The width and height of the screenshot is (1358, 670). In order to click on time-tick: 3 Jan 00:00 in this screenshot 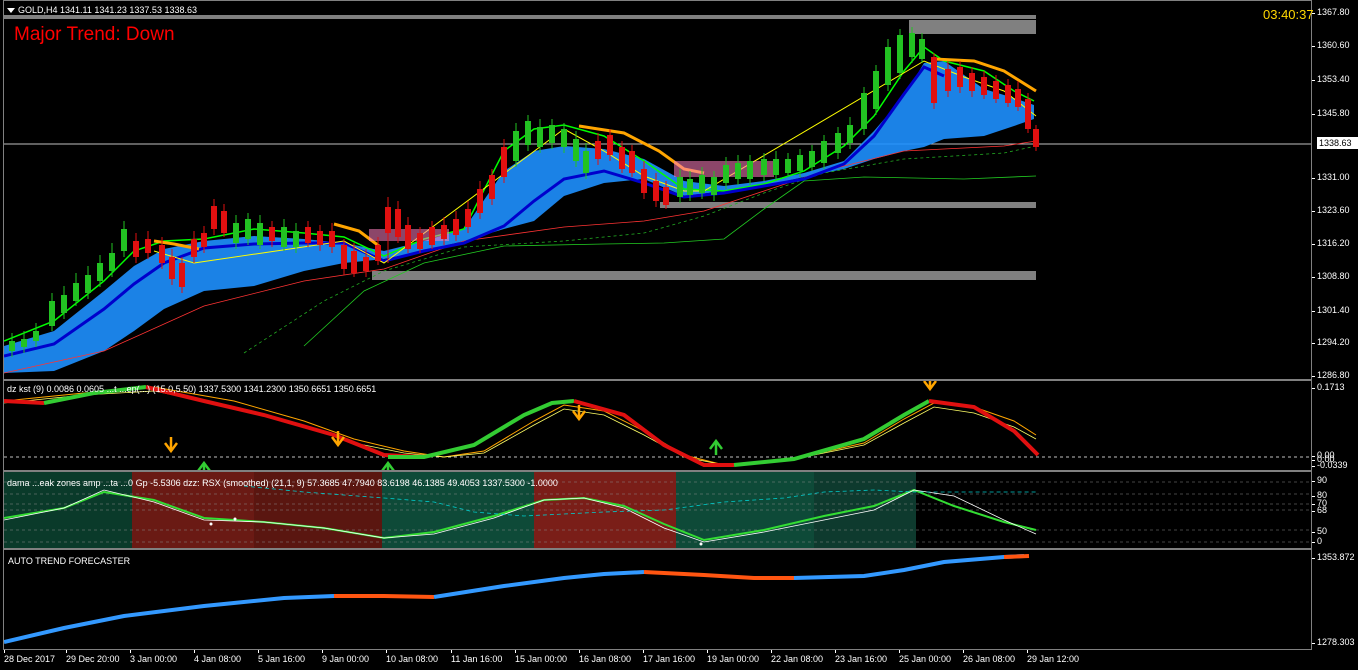, I will do `click(154, 659)`.